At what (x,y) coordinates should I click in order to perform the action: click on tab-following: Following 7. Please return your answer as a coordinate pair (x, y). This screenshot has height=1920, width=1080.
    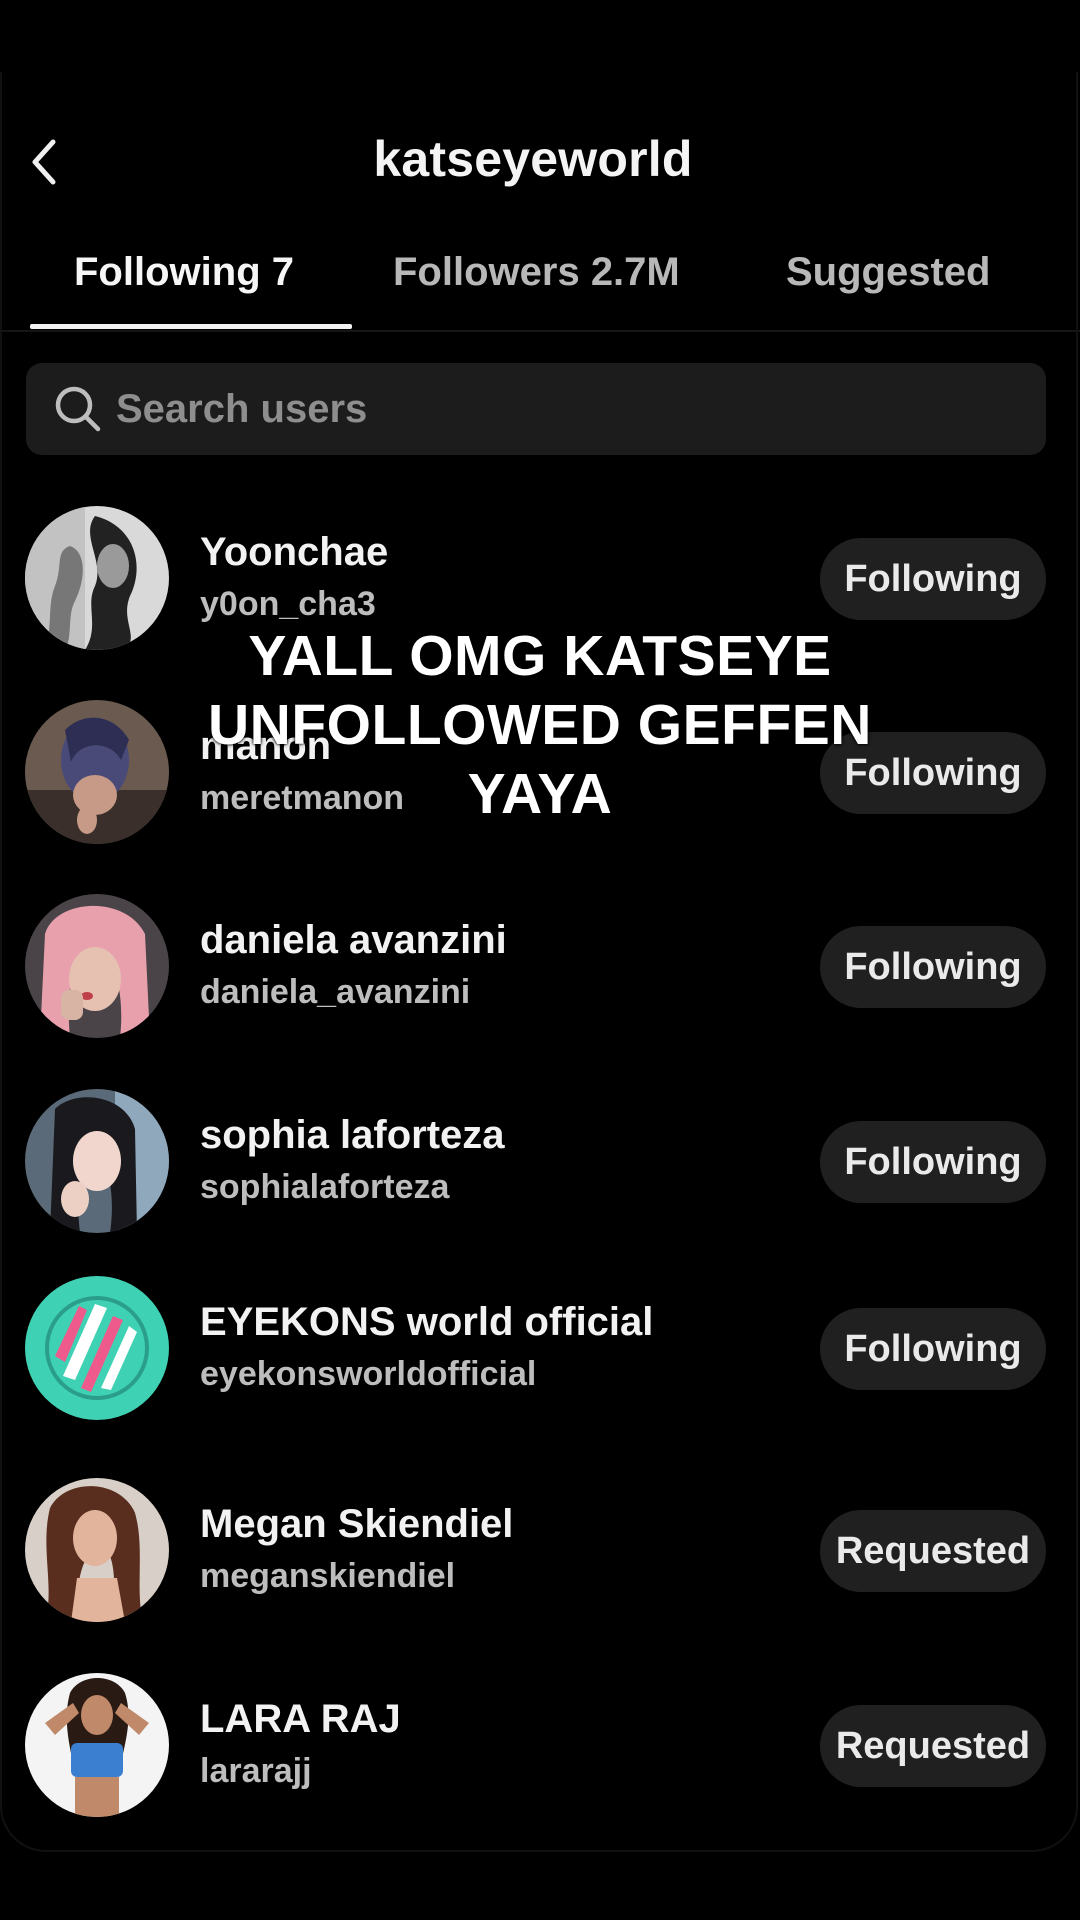
    Looking at the image, I should click on (184, 272).